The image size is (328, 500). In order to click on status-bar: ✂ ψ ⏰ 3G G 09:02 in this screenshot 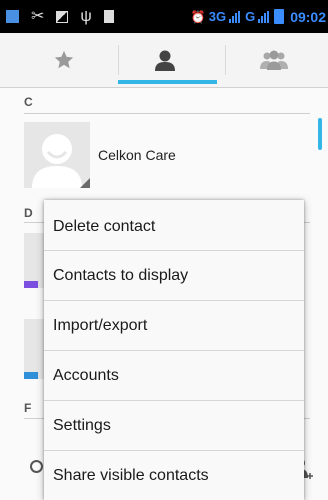, I will do `click(164, 16)`.